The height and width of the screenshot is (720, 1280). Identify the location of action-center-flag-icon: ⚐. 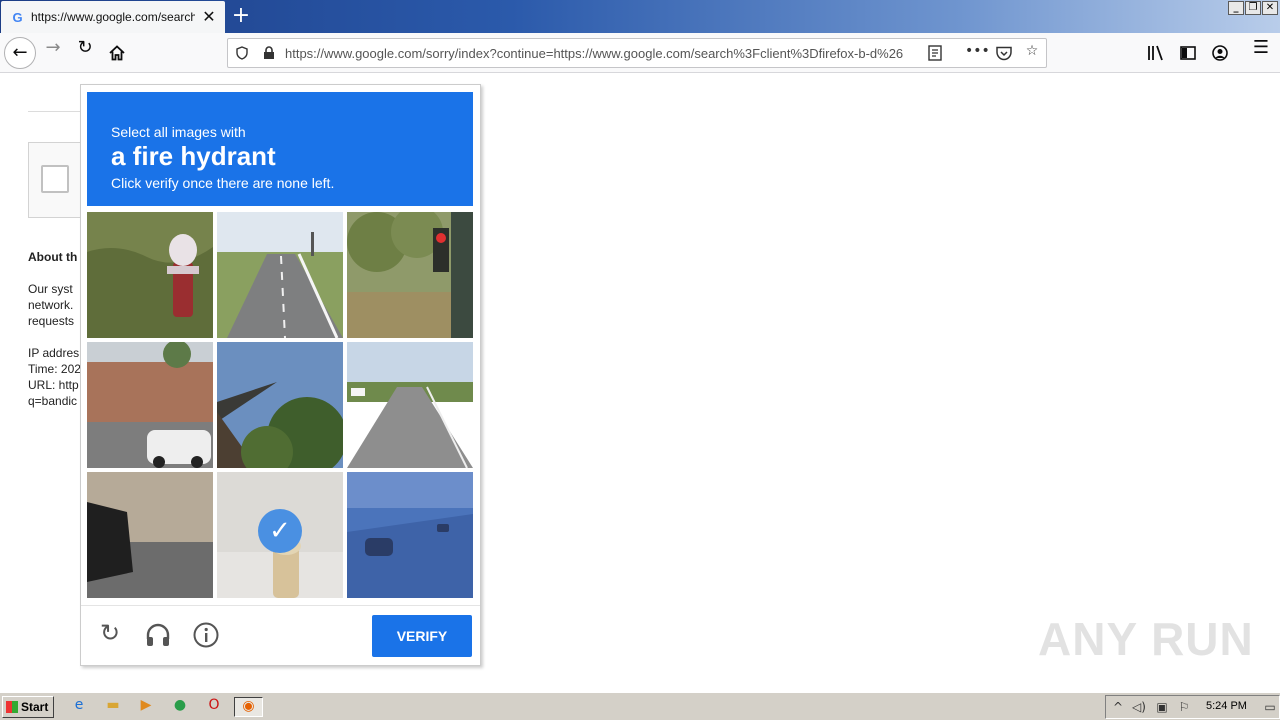
(1184, 707).